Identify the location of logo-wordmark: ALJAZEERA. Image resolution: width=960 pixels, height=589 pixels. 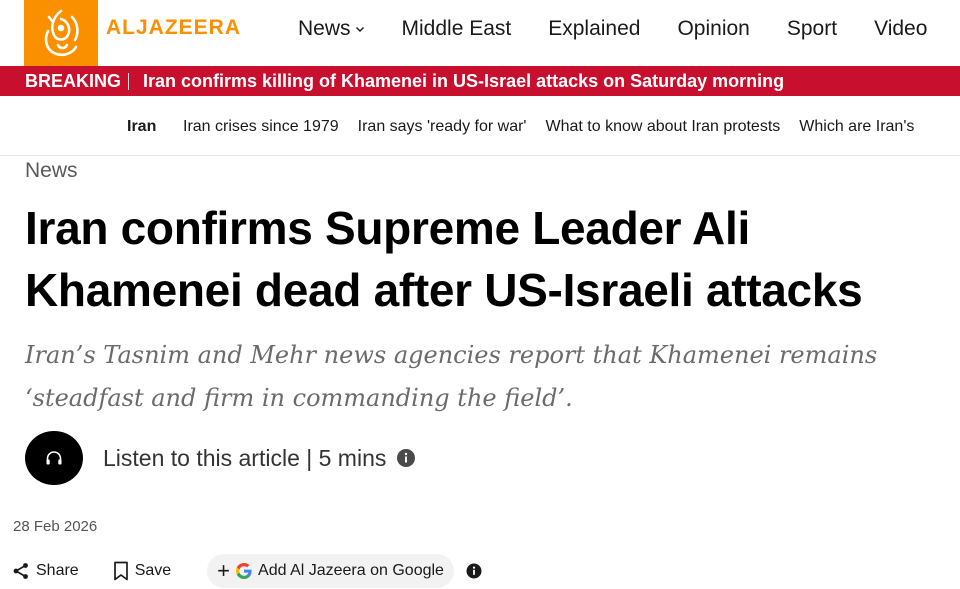
(173, 28).